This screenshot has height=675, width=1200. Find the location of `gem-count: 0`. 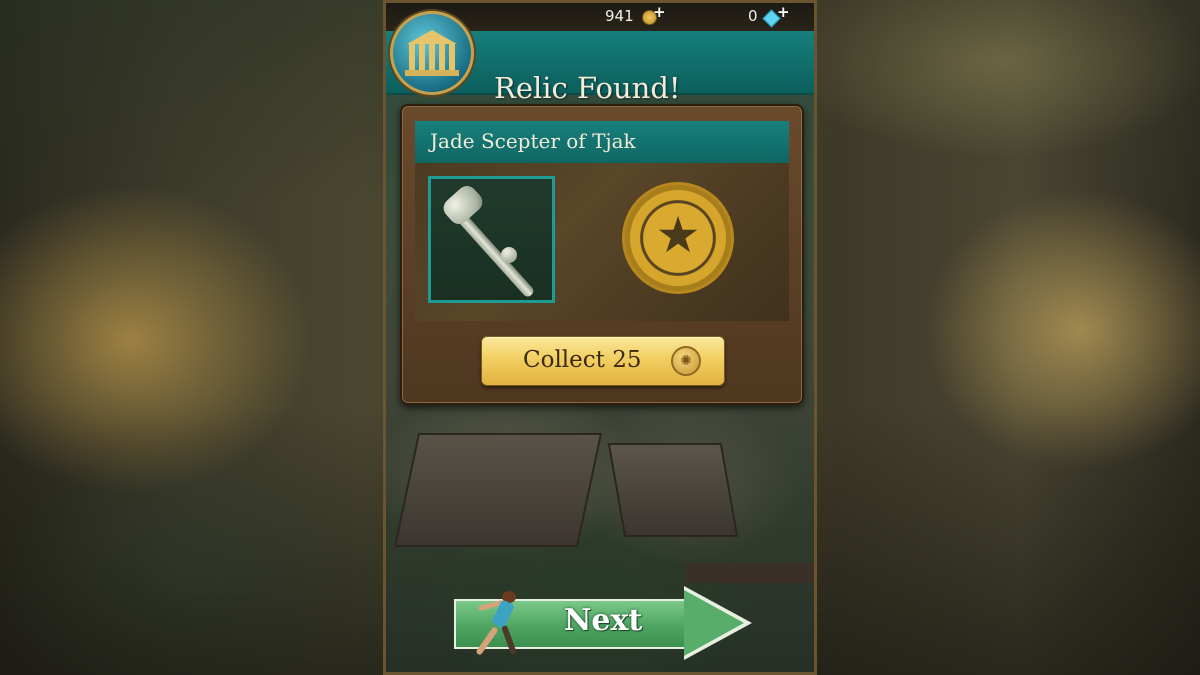

gem-count: 0 is located at coordinates (753, 16).